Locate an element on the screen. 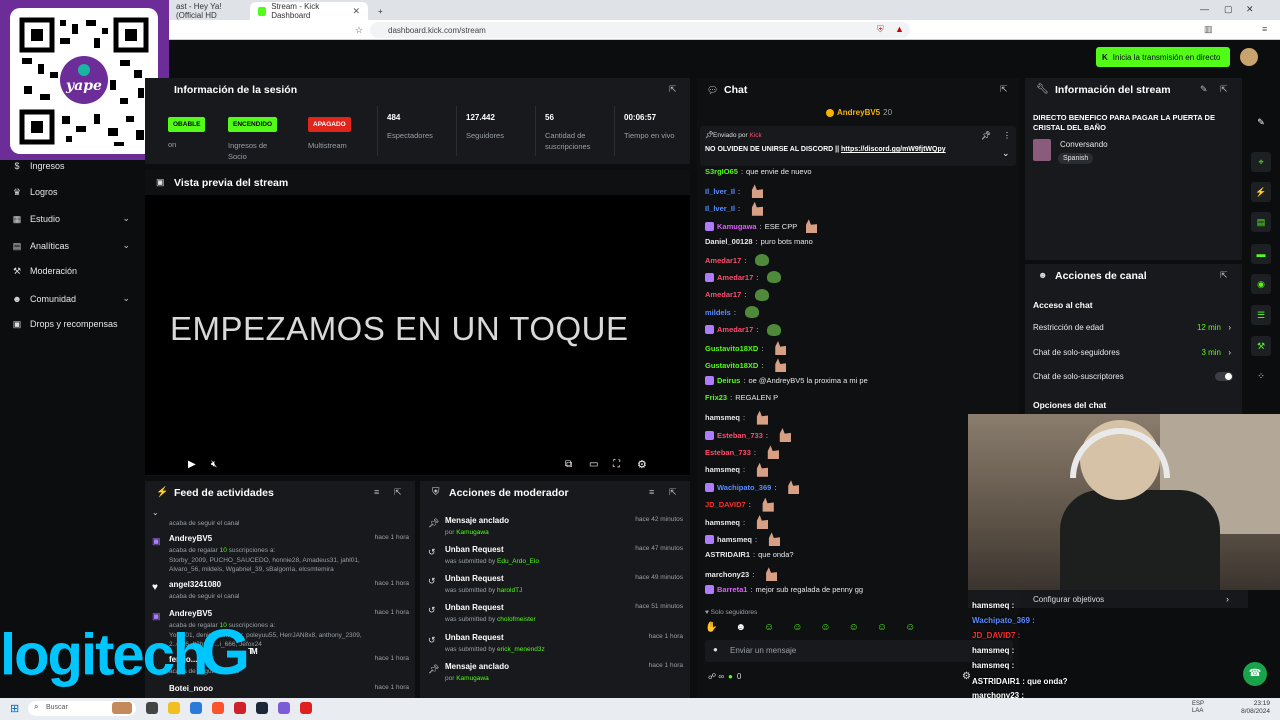 The width and height of the screenshot is (1280, 720). sidebar-item-comunidad: ☻ Comunidad ⌄ is located at coordinates (71, 298).